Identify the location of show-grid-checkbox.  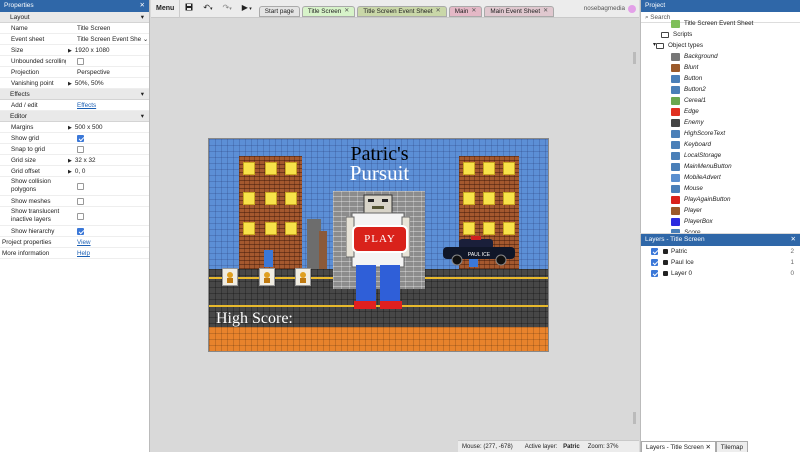
(80, 138).